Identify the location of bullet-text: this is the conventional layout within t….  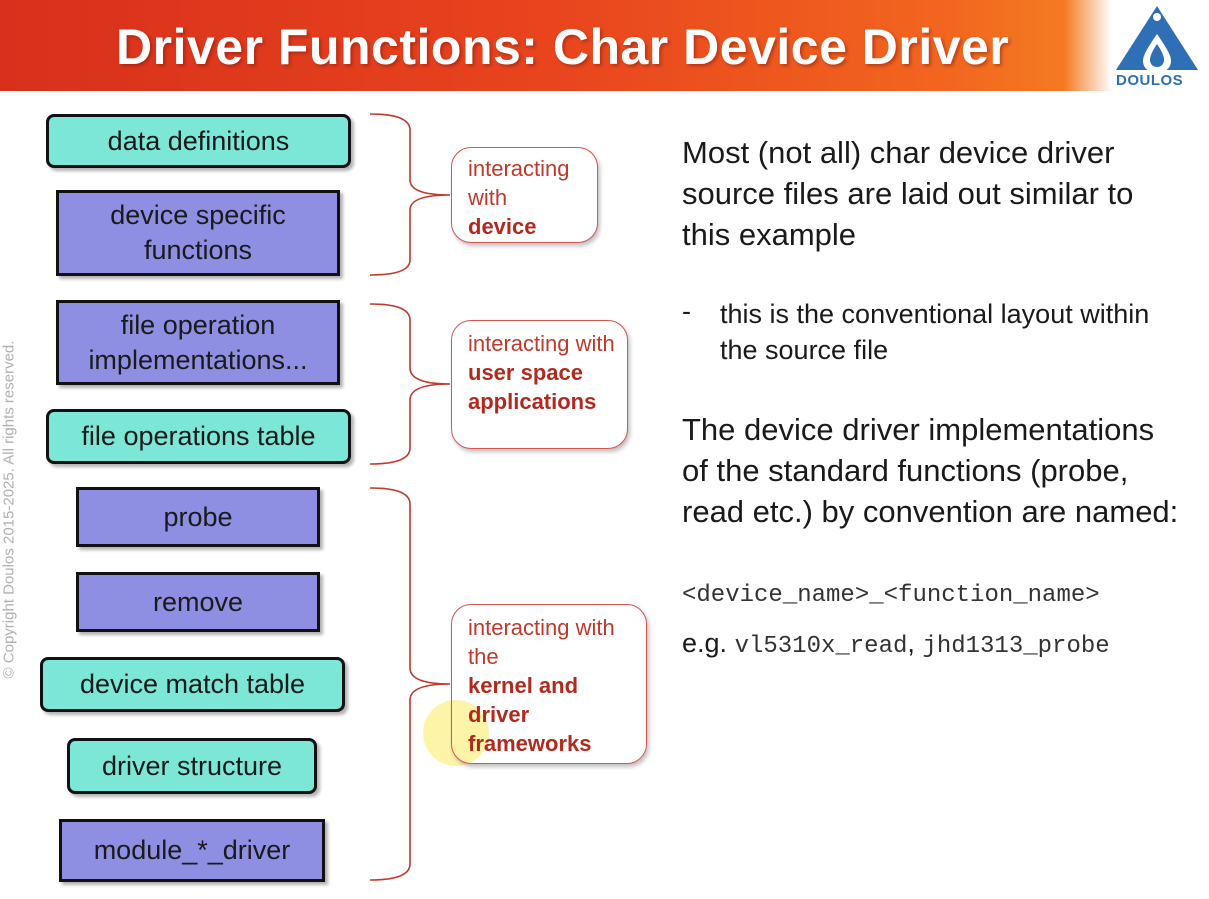
(935, 332).